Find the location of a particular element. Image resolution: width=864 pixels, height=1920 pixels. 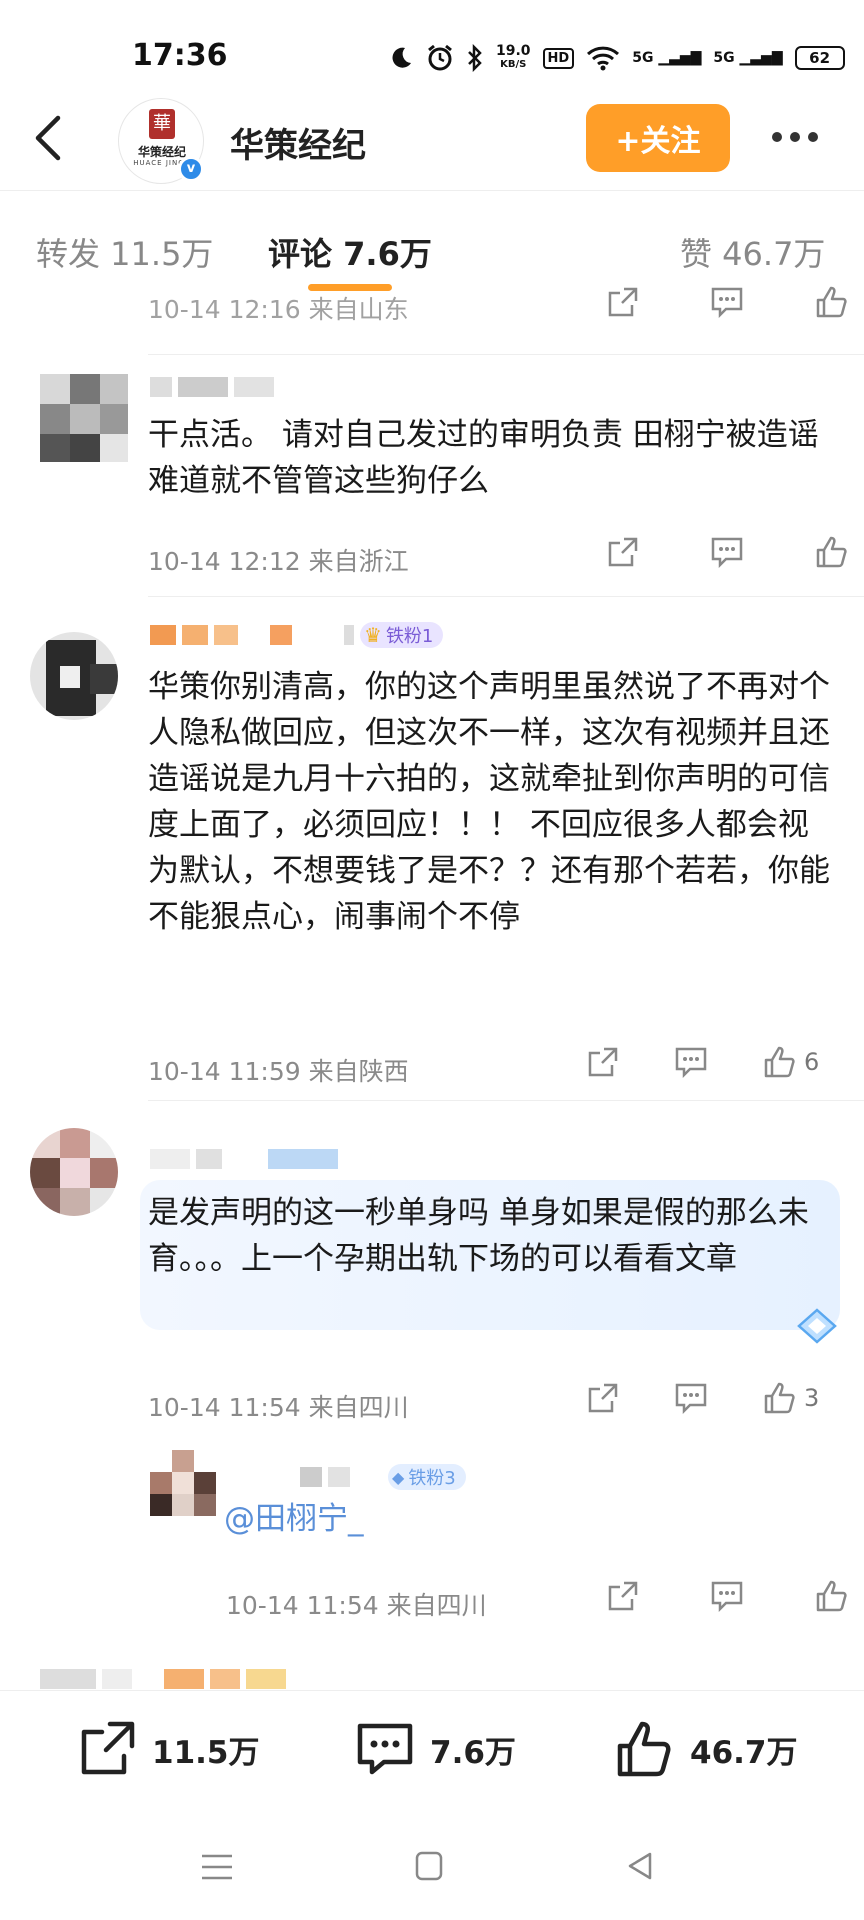

bottom-comment-button: 7.6万 is located at coordinates (435, 1749).